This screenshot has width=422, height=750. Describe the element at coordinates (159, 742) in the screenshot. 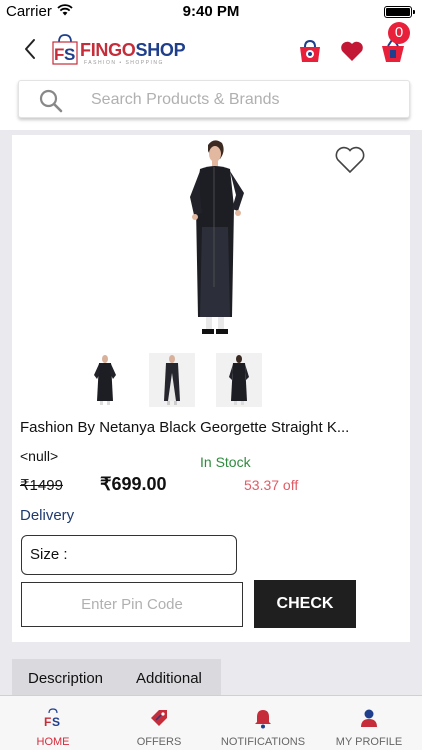

I see `tab-offers-label: OFFERS` at that location.